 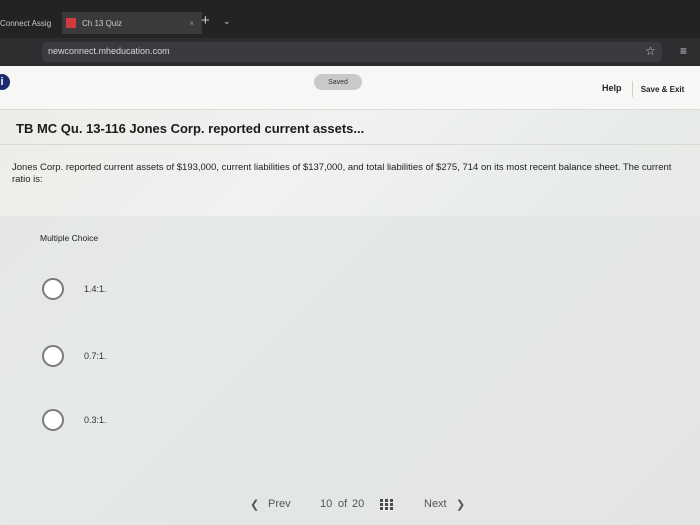 I want to click on quiz-header-bar: i Saved Help Save & Exit, so click(x=350, y=88).